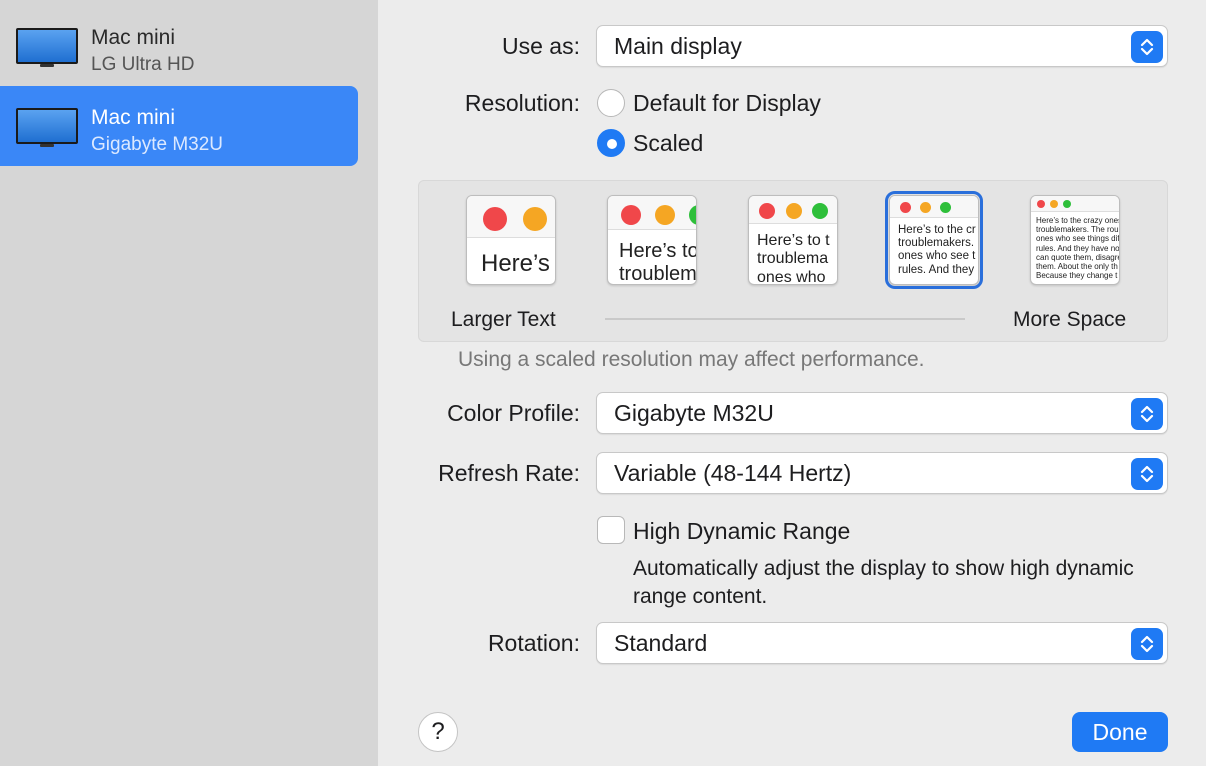  Describe the element at coordinates (611, 143) in the screenshot. I see `radio-scaled` at that location.